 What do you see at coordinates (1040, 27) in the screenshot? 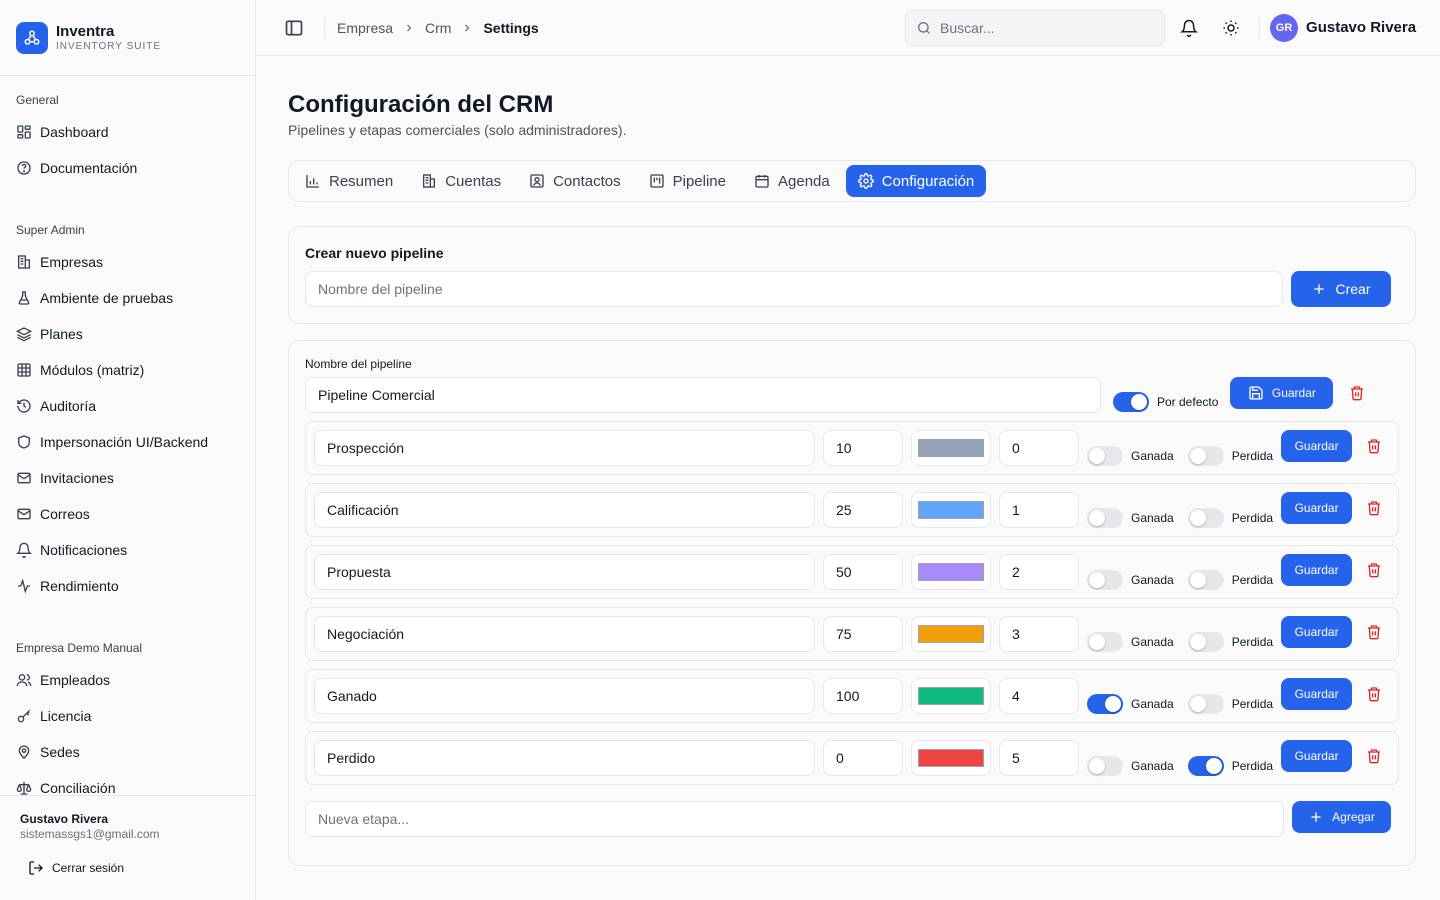
I see `search-input` at bounding box center [1040, 27].